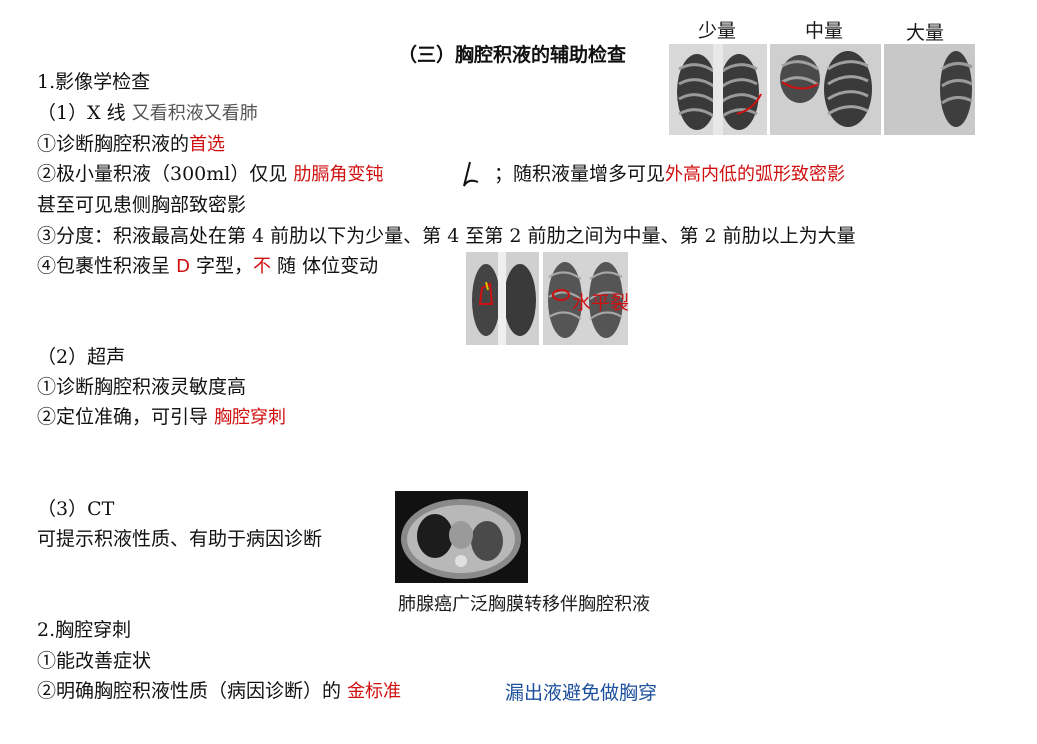  Describe the element at coordinates (374, 691) in the screenshot. I see `annotation-gold-standard: 金标准` at that location.